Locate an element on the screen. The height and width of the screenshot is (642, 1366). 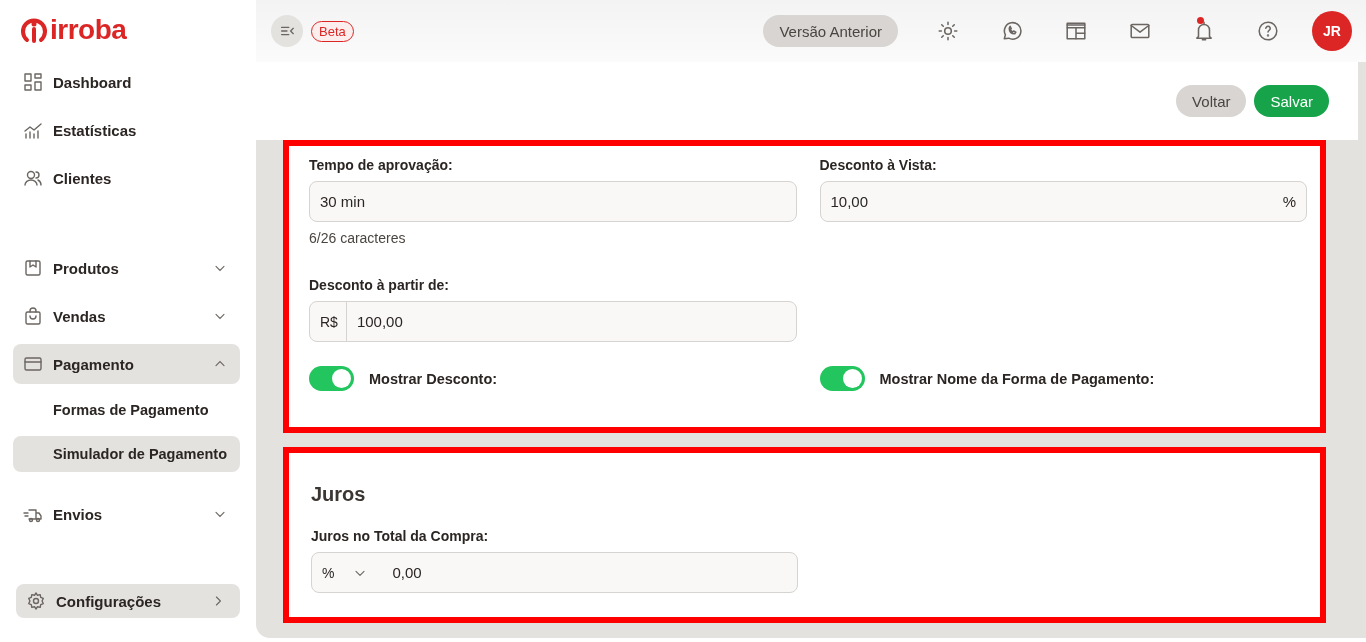
input-field: R$ 100,00 is located at coordinates (553, 321).